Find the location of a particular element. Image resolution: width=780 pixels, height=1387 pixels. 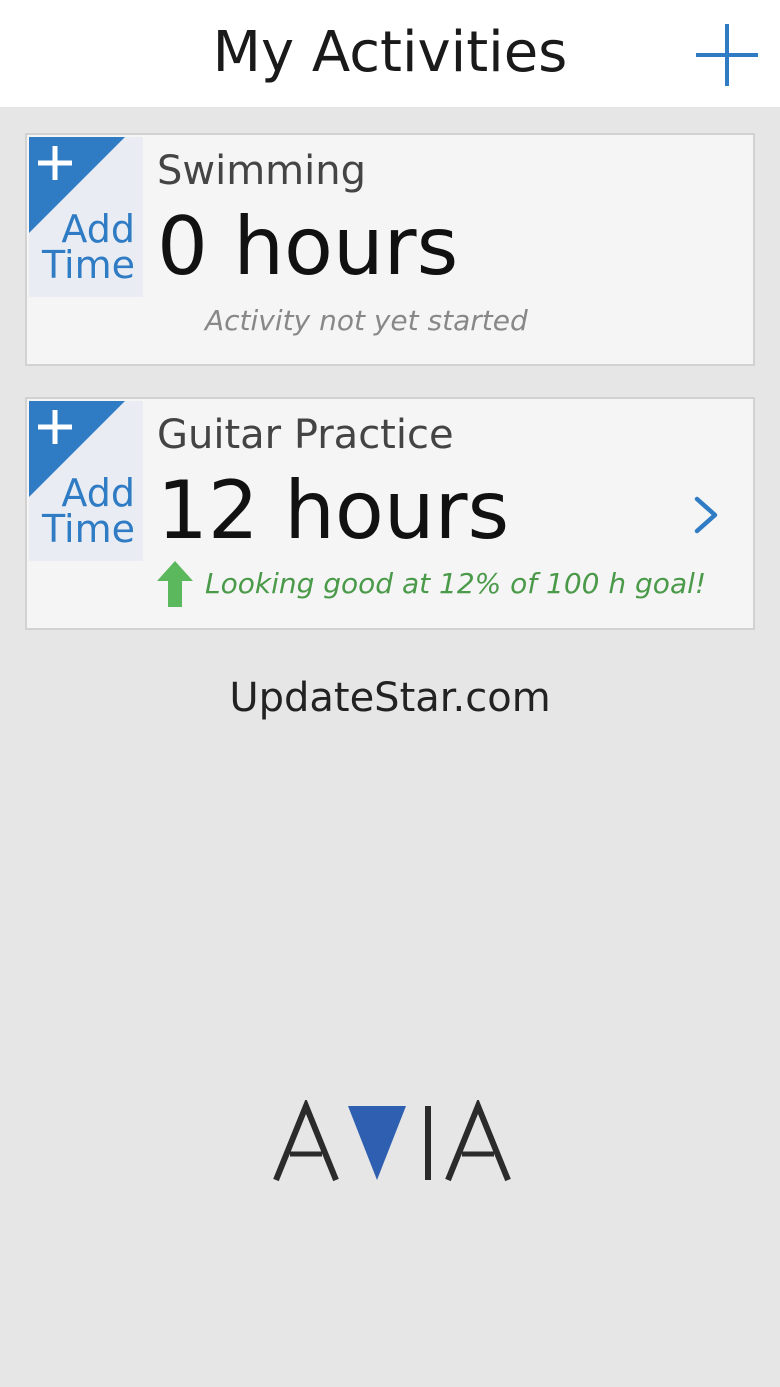

activity-hours: 12 hours is located at coordinates (333, 510).